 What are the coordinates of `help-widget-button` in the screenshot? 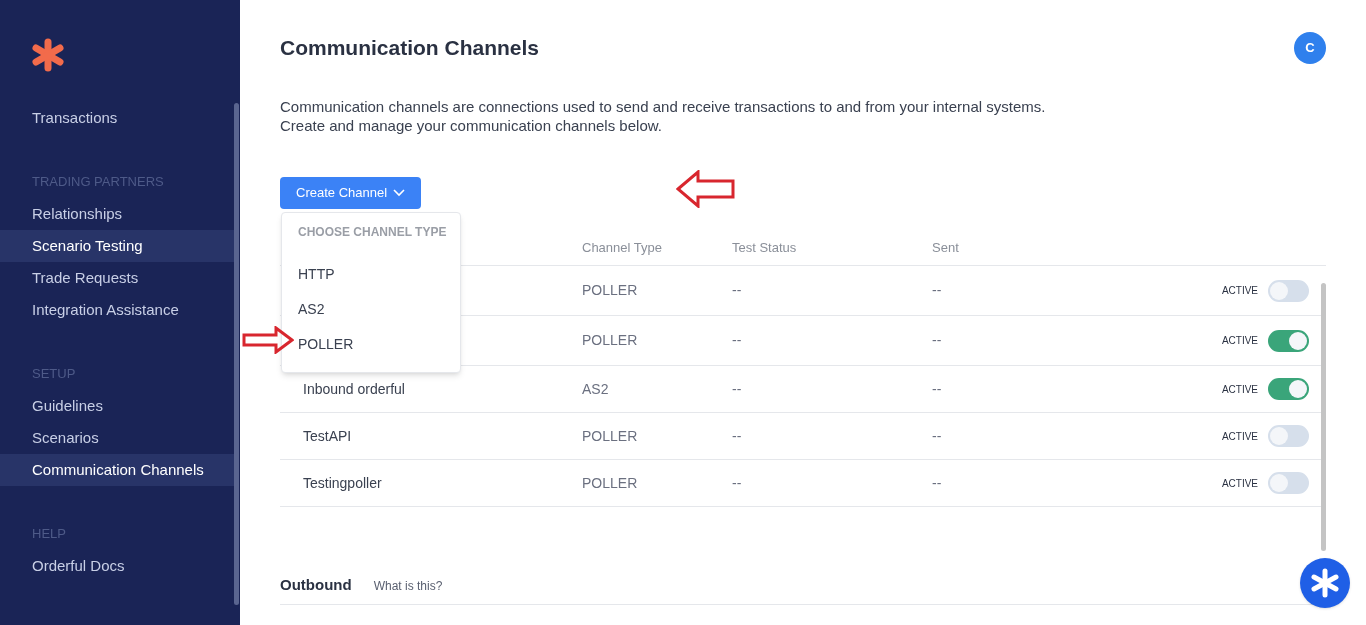 It's located at (1325, 583).